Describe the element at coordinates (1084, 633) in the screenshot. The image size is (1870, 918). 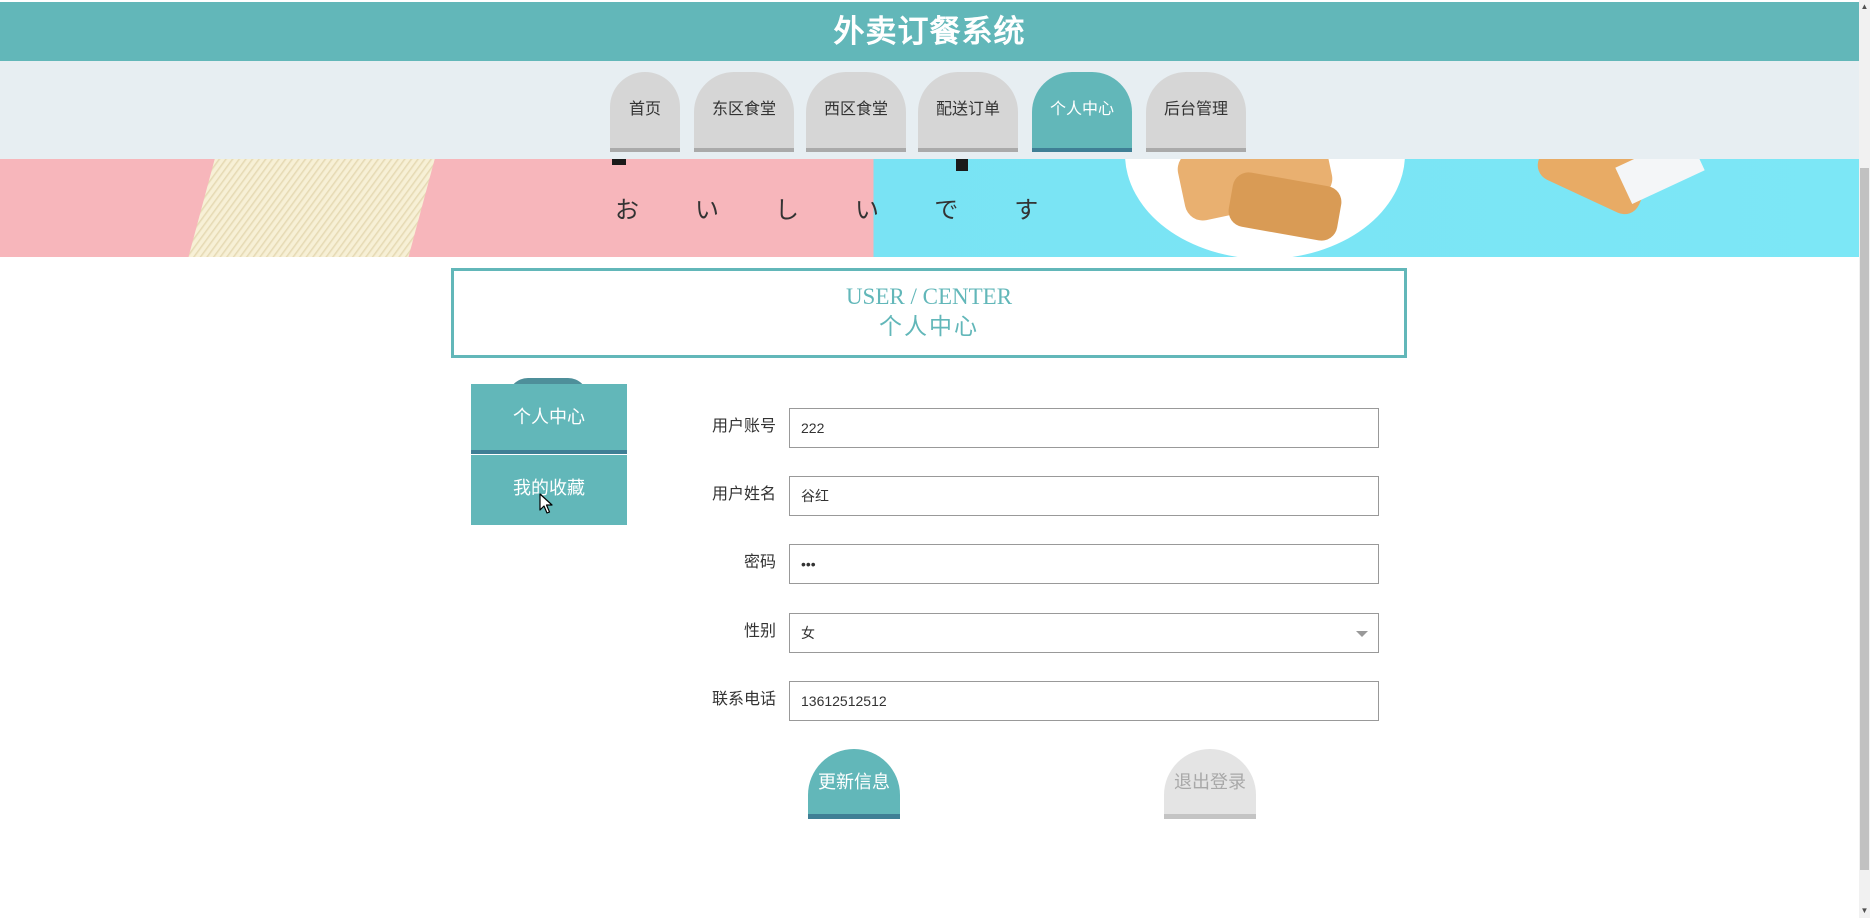
I see `gender-select: 女` at that location.